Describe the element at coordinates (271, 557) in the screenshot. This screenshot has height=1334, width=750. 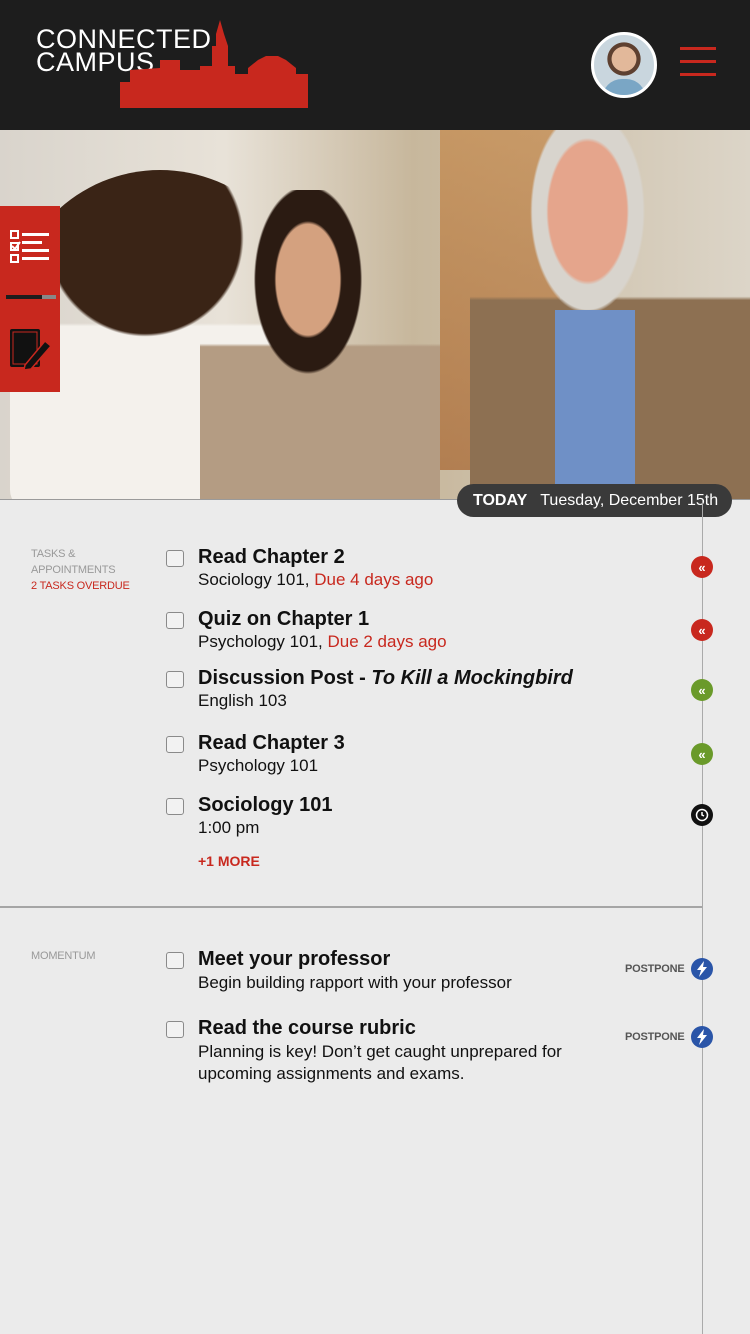
I see `task-title: Read Chapter 2` at that location.